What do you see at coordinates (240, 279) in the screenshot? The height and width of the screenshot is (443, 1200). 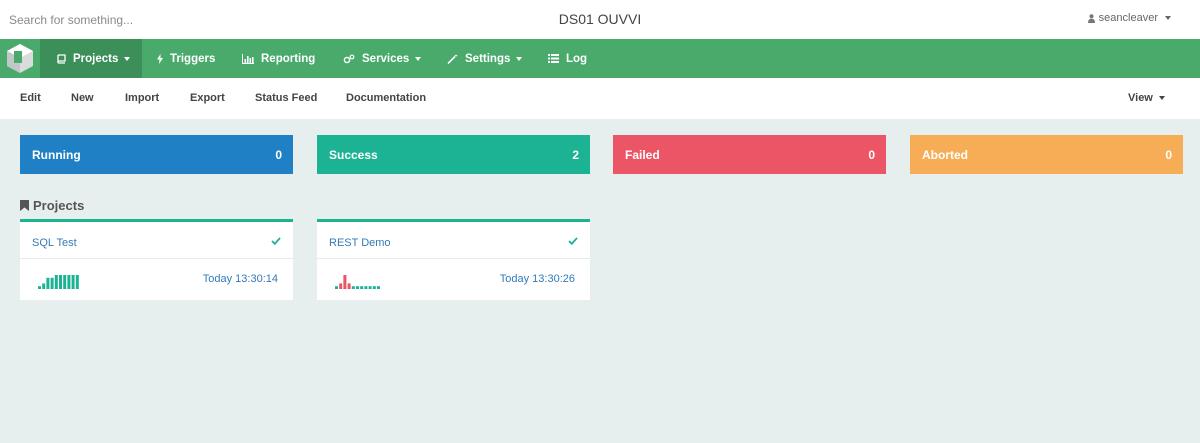 I see `last-run-time: Today 13:30:14` at bounding box center [240, 279].